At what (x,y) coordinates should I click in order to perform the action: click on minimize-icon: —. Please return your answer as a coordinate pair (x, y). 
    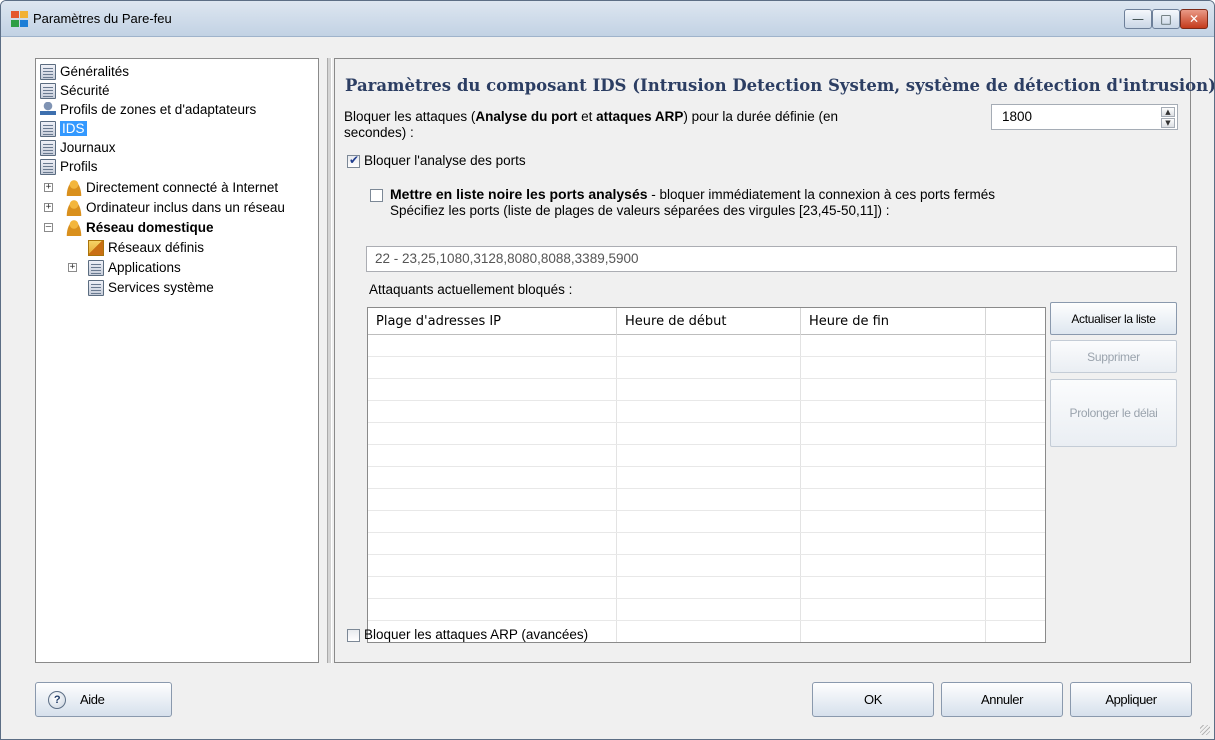
    Looking at the image, I should click on (1138, 19).